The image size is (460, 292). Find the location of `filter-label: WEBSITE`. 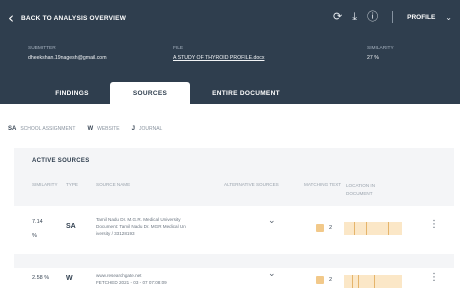

filter-label: WEBSITE is located at coordinates (108, 129).